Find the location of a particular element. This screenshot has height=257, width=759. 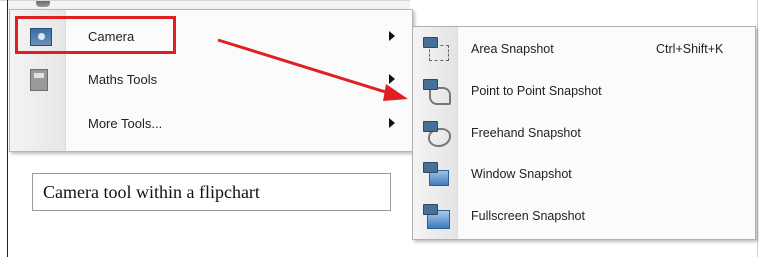

annotation-arrow is located at coordinates (312, 69).